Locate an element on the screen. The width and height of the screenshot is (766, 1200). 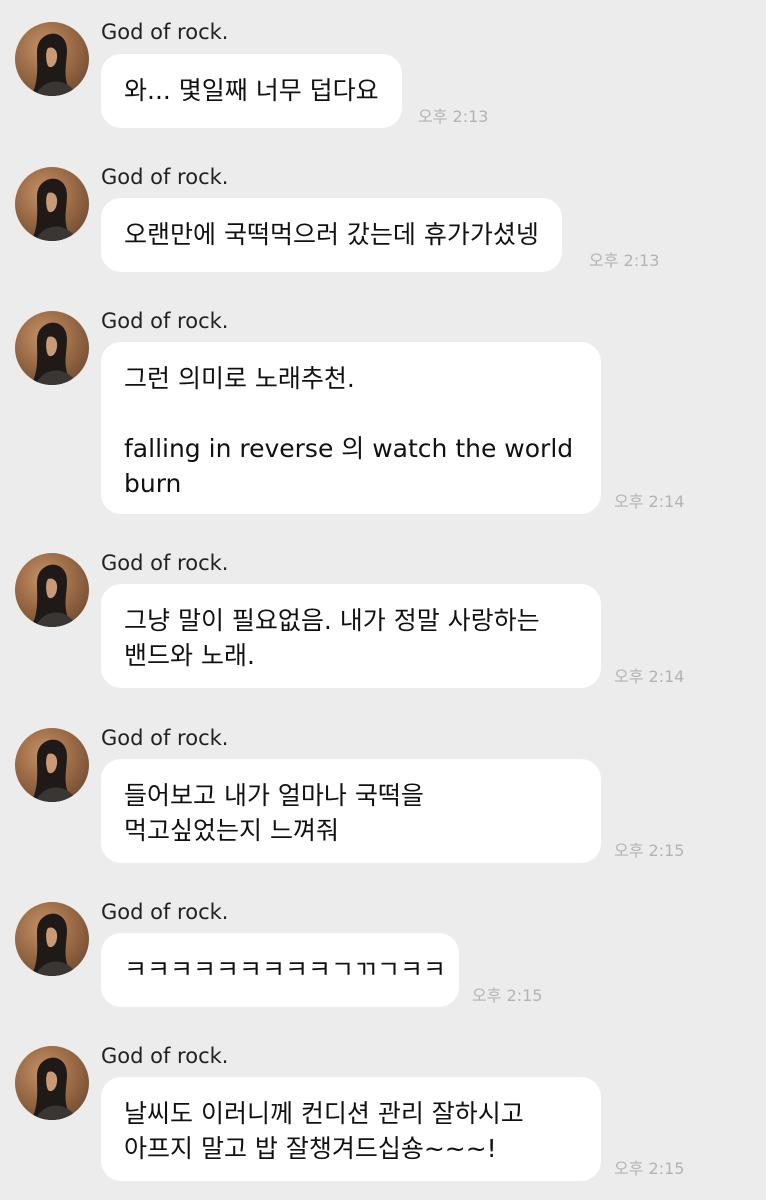
message-text-line: 아프지 말고 밥 잘챙겨드십숑~~~! is located at coordinates (310, 1148).